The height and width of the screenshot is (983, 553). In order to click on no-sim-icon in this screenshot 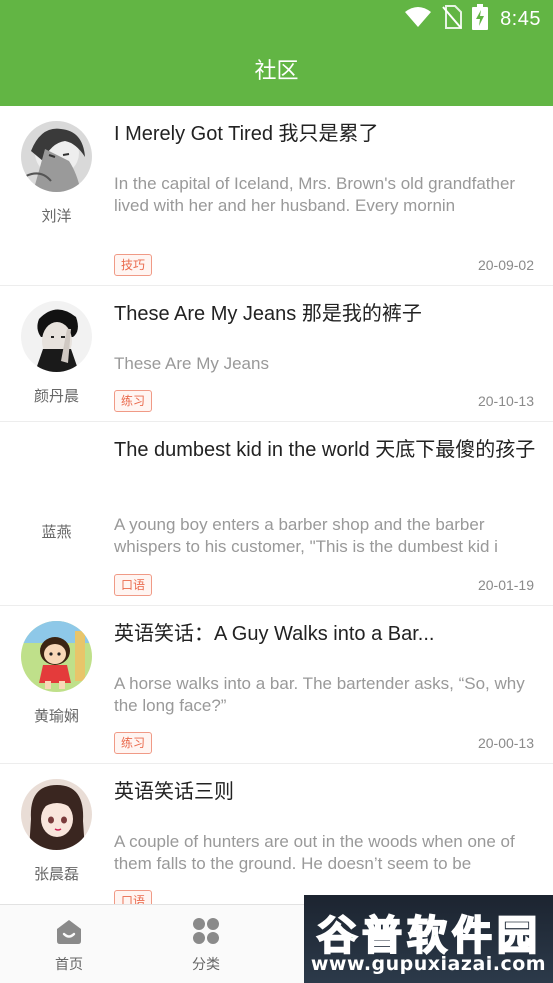, I will do `click(452, 19)`.